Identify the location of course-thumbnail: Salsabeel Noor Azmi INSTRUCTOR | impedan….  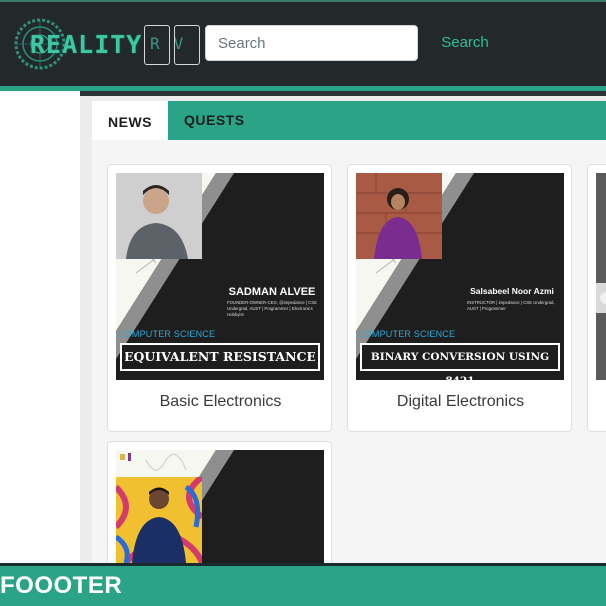
(460, 276).